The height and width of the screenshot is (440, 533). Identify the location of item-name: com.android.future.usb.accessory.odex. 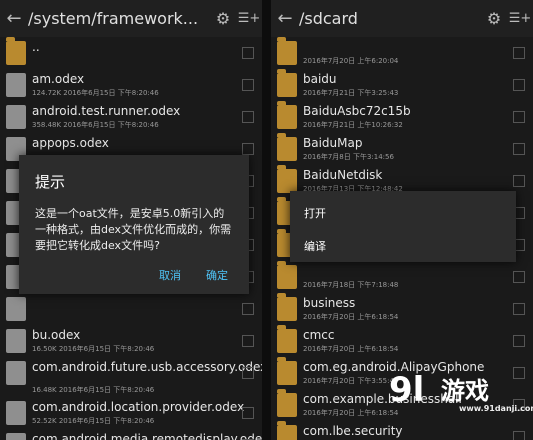
(147, 367).